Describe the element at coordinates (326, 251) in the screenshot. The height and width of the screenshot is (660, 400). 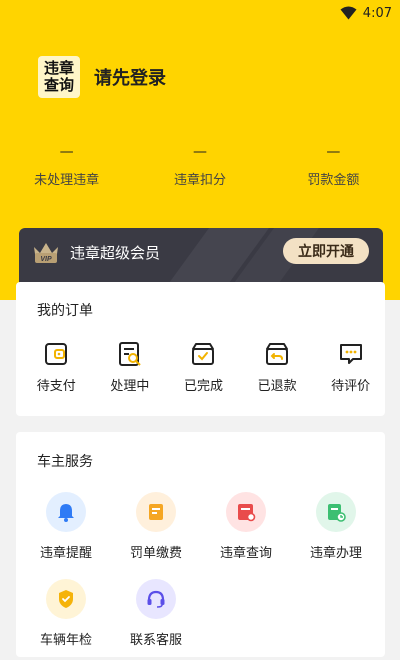
I see `vip-open-button: 立即开通` at that location.